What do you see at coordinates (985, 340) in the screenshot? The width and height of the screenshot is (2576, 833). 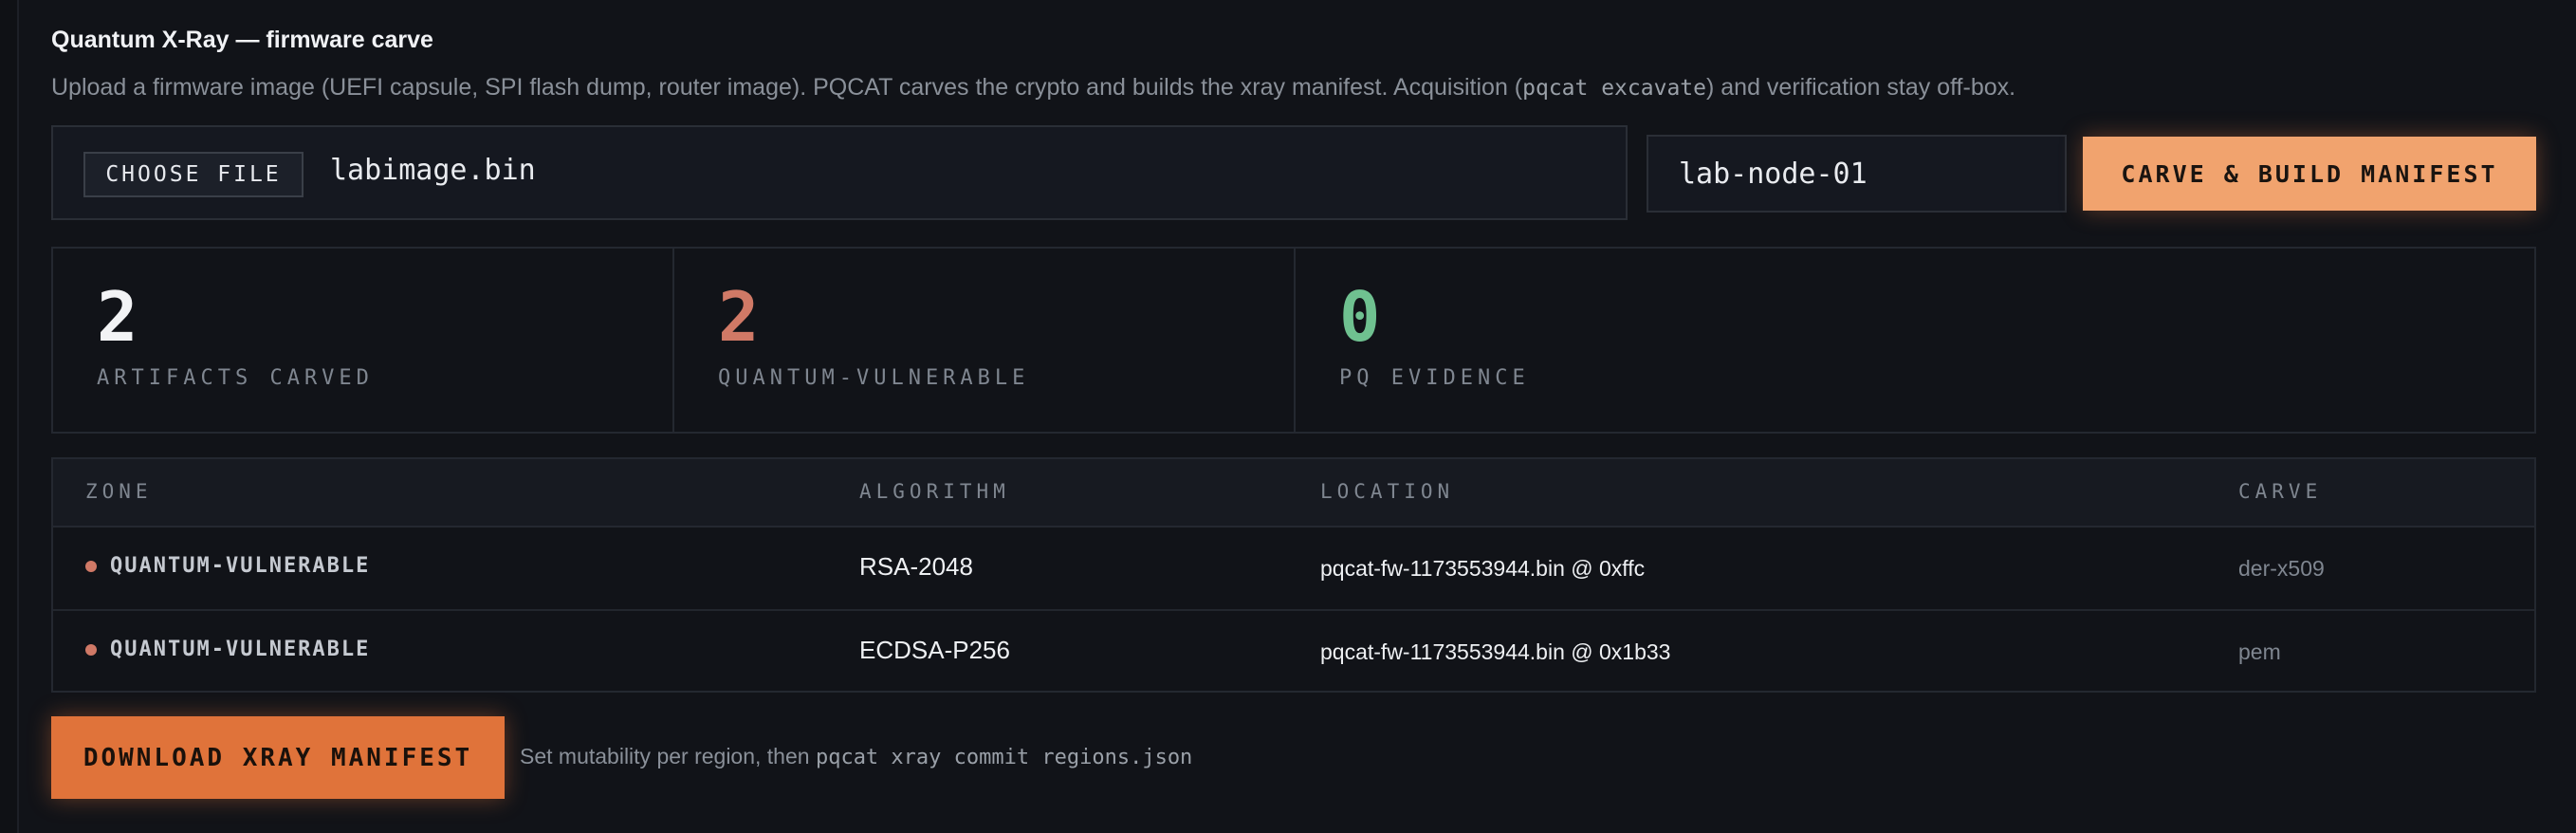 I see `stat-quantum-vulnerable: 2 QUANTUM-VULNERABLE` at bounding box center [985, 340].